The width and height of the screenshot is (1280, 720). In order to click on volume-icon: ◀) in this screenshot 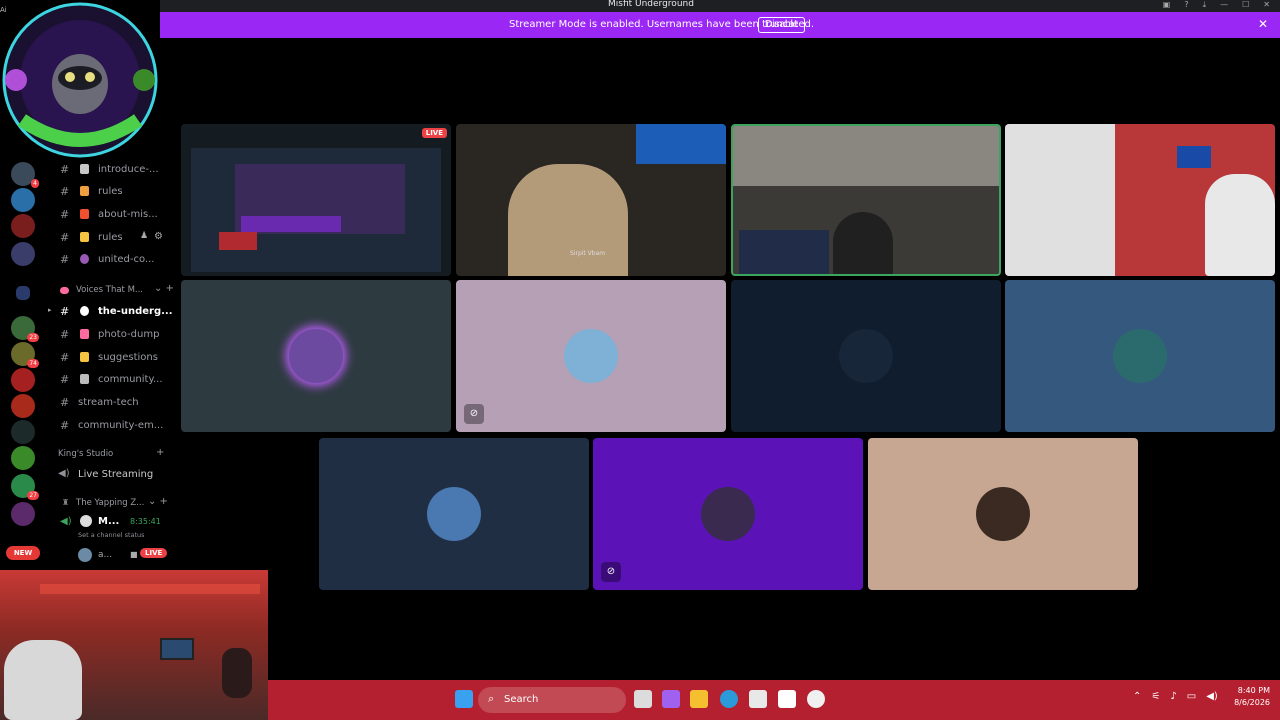, I will do `click(1212, 696)`.